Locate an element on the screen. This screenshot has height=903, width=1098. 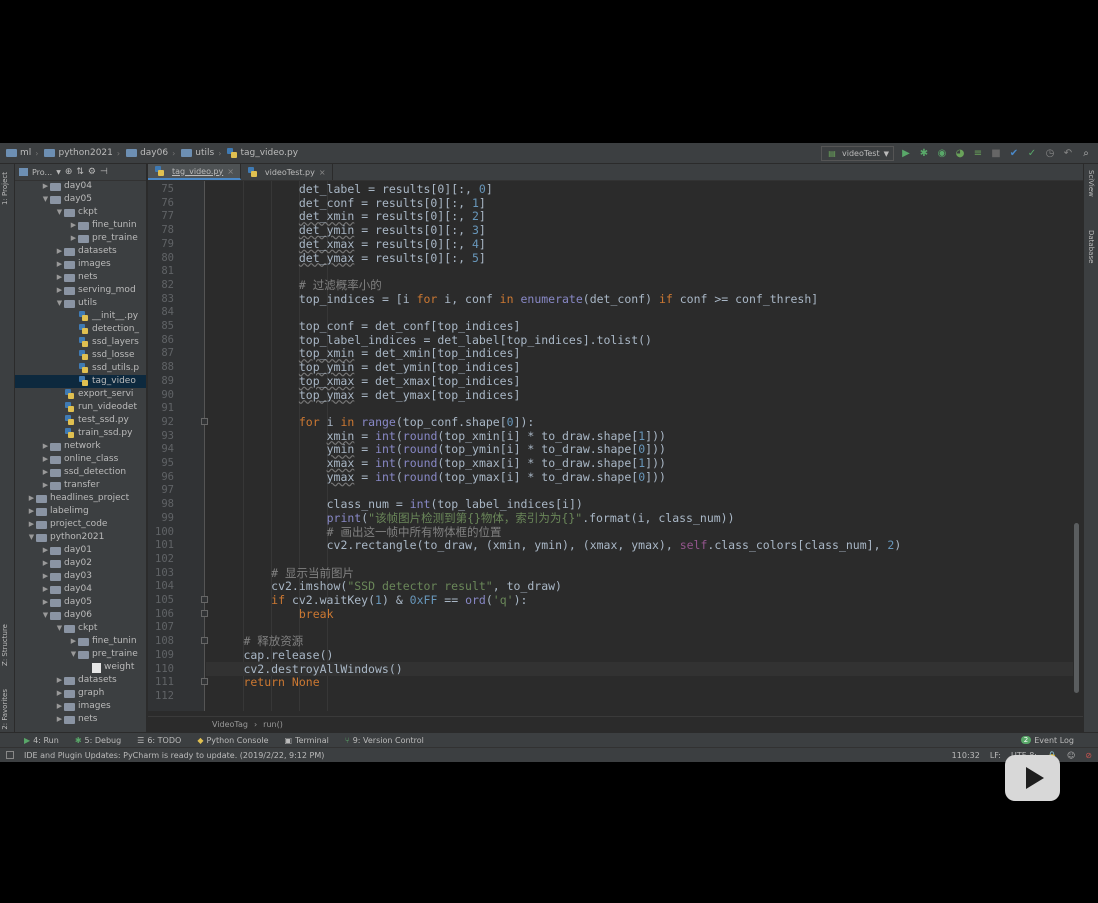
code-line: class_num = int(top_label_indices[i]) is located at coordinates (394, 504).